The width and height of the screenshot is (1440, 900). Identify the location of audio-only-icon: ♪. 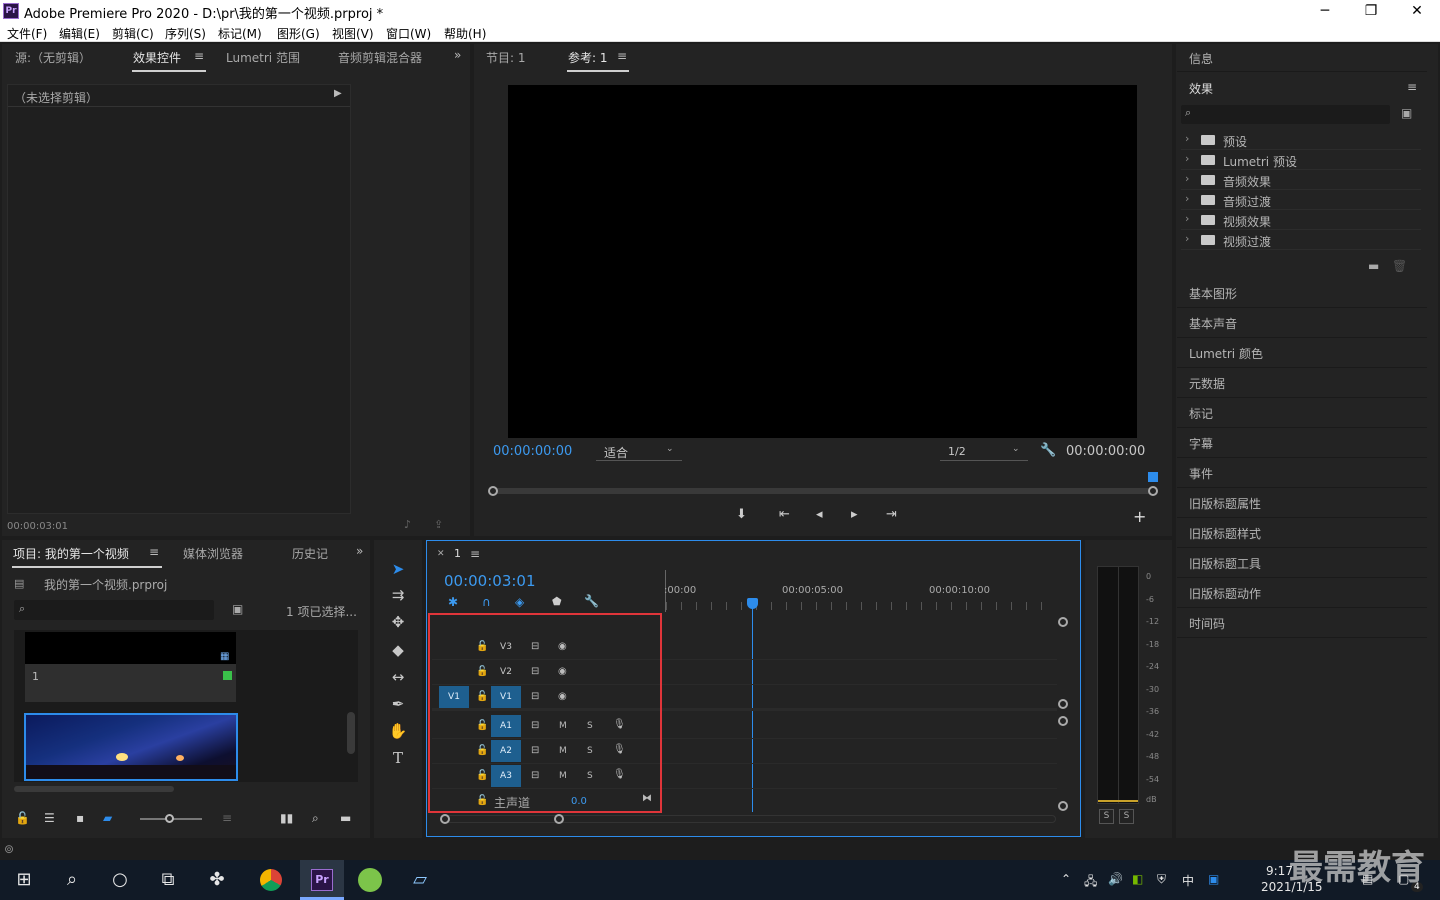
(407, 524).